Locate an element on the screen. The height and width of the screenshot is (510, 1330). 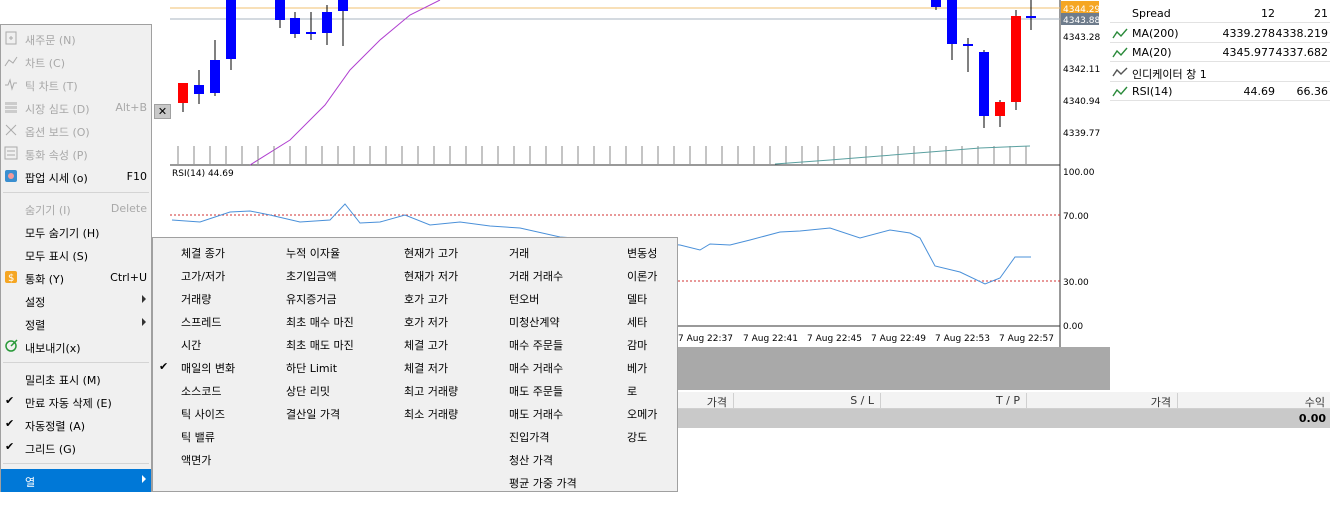
column-toggle-item: 최고 거래량 is located at coordinates (454, 389).